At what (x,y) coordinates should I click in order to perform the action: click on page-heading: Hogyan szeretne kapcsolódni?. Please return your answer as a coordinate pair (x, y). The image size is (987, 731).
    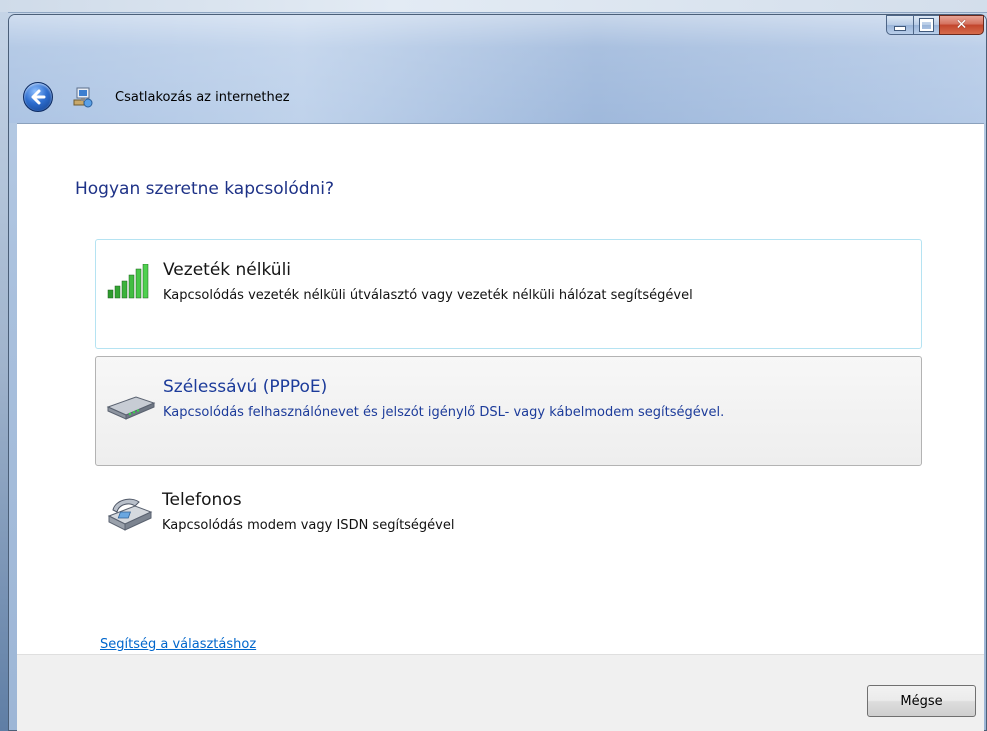
    Looking at the image, I should click on (205, 189).